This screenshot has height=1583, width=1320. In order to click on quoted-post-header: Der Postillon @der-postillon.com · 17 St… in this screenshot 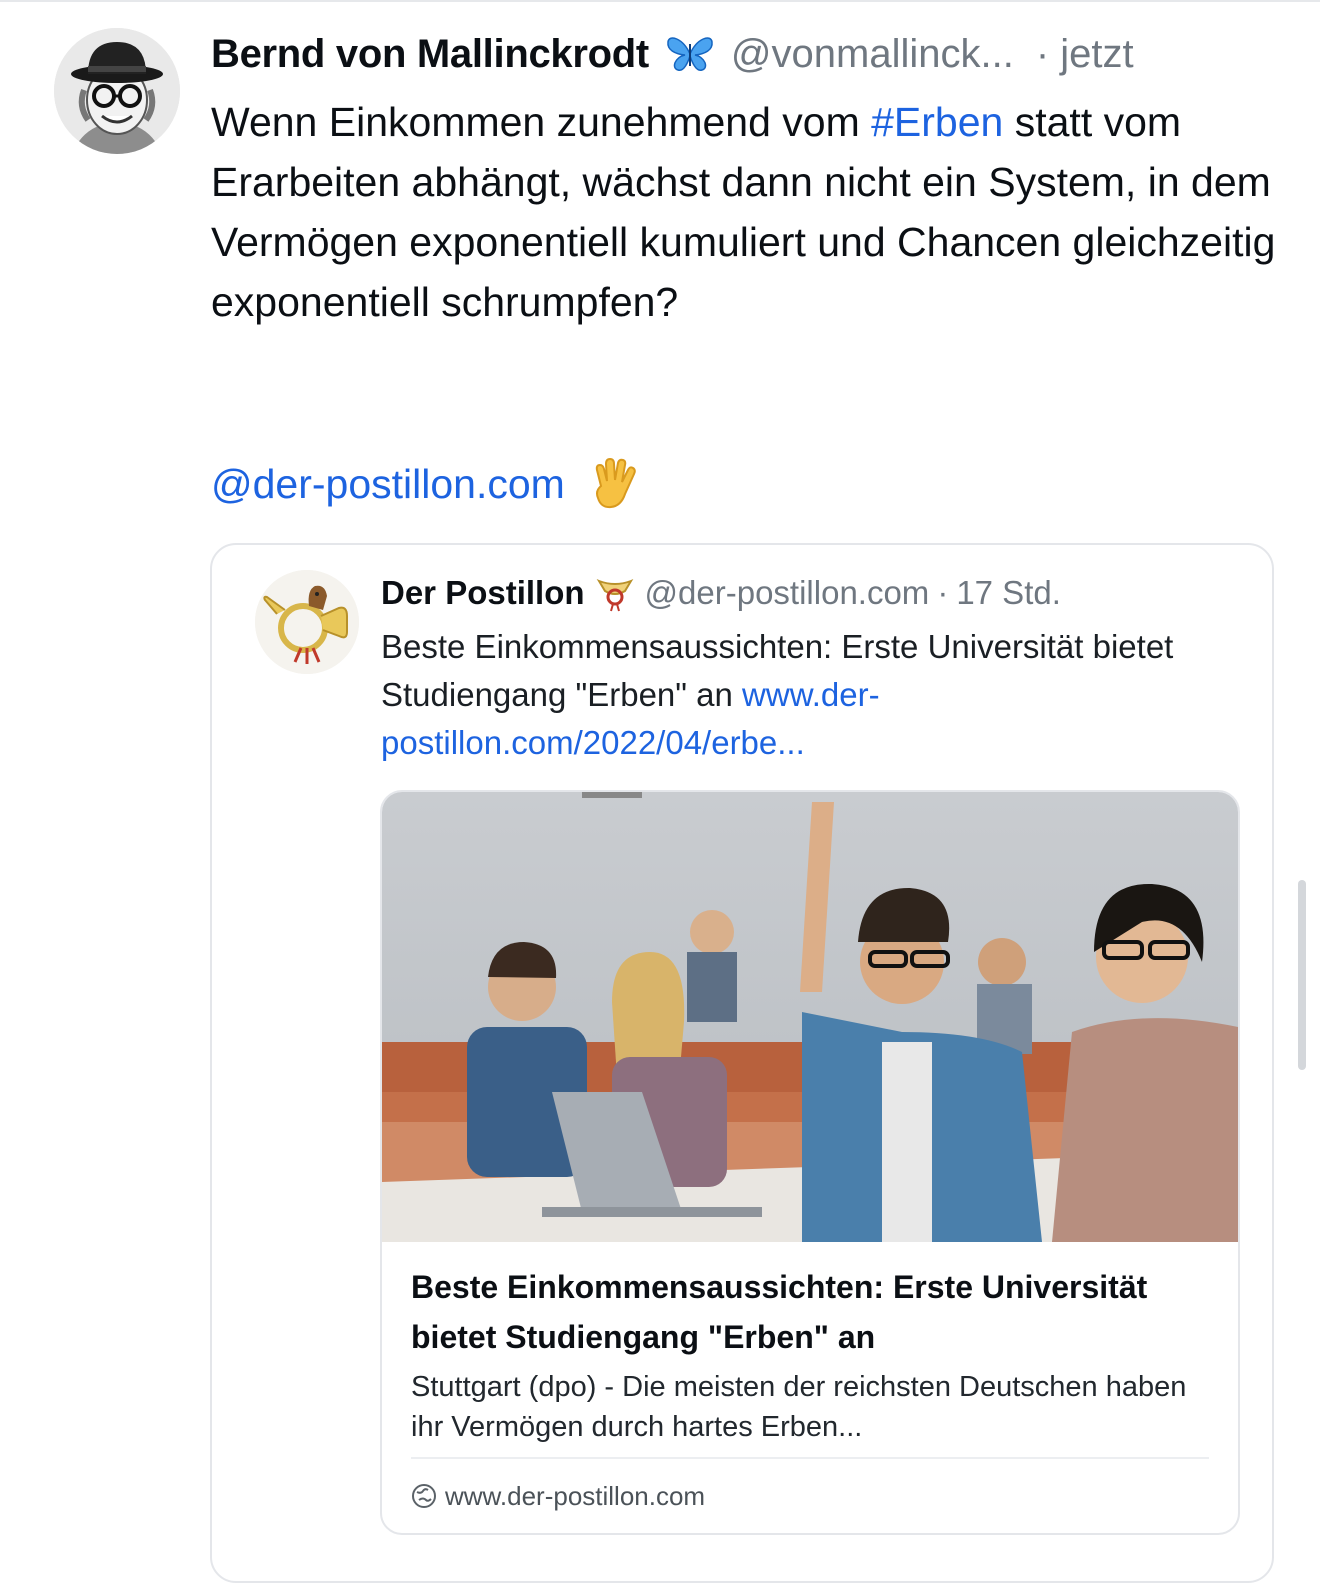, I will do `click(721, 593)`.